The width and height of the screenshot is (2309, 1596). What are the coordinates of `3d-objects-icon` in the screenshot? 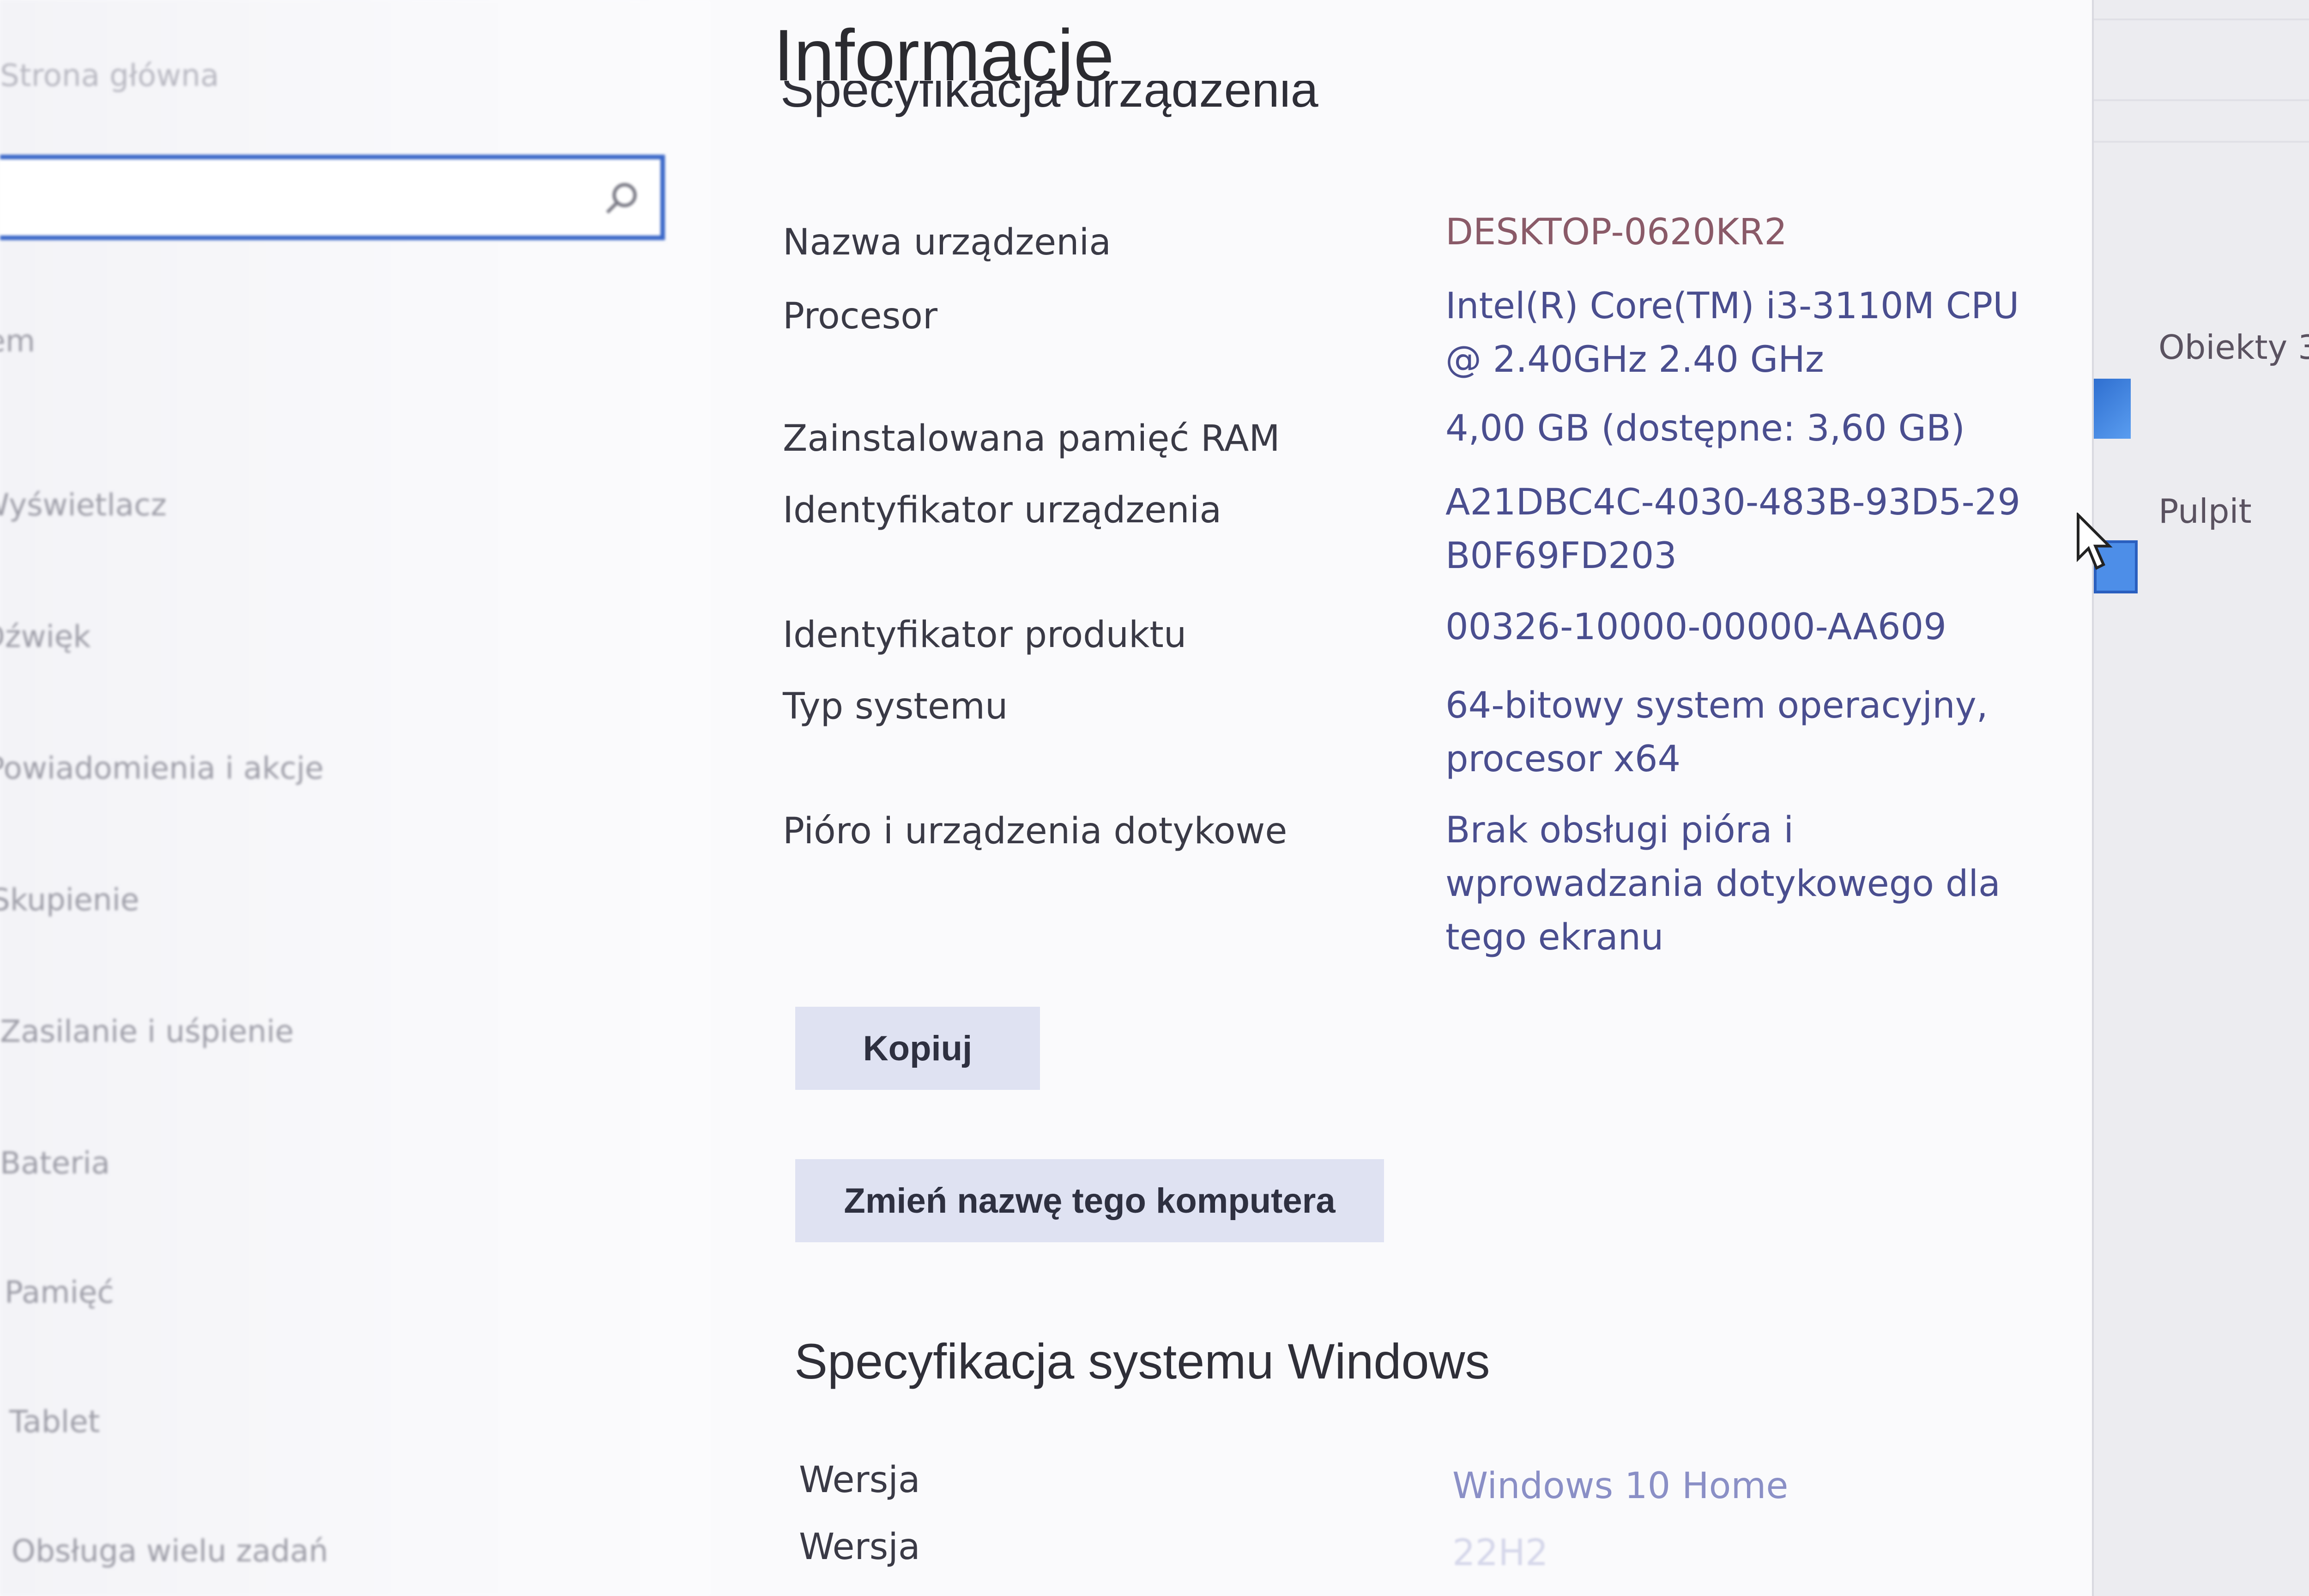 It's located at (2112, 409).